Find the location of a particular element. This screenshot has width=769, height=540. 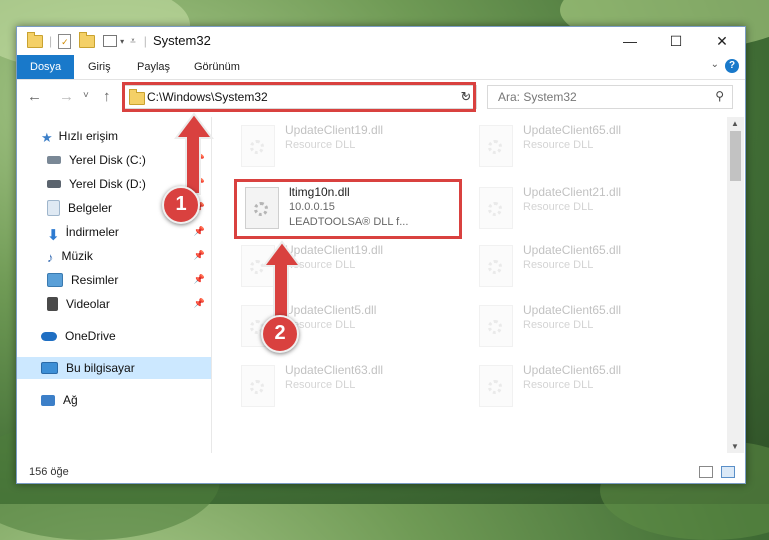

annotation-arrows is located at coordinates (238, 216).